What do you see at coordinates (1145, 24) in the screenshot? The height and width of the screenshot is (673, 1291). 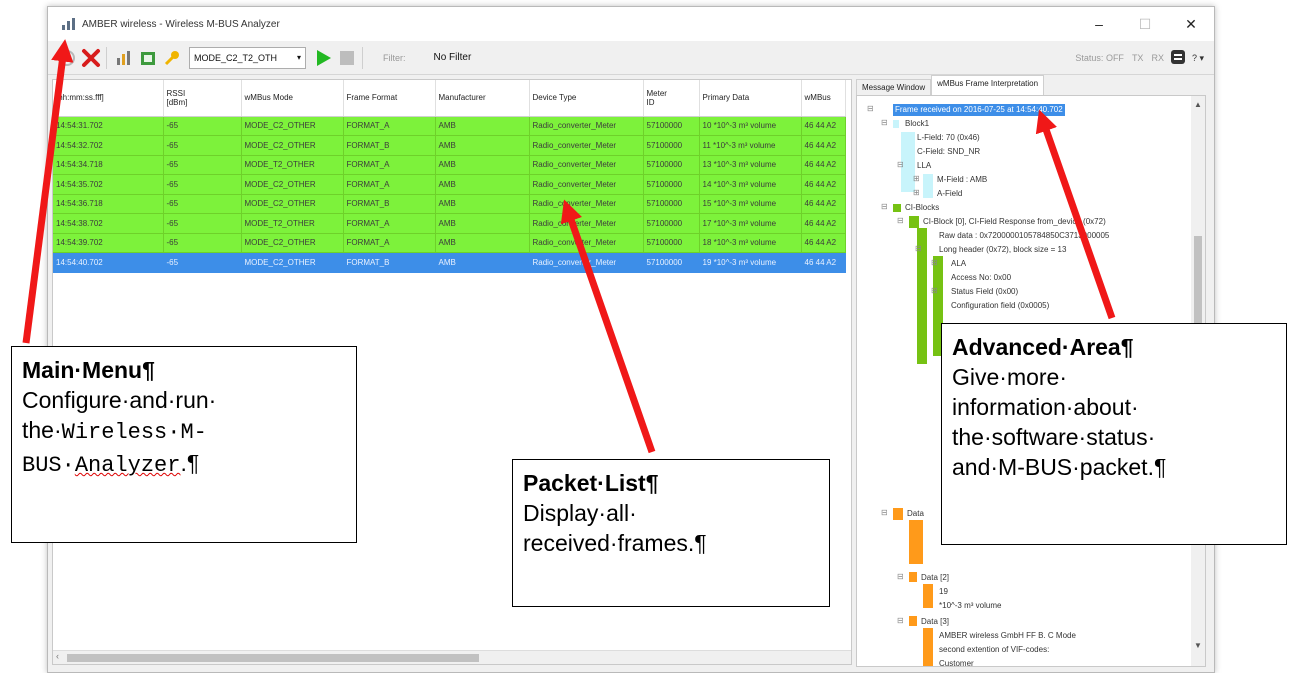 I see `maximize-button: ☐` at bounding box center [1145, 24].